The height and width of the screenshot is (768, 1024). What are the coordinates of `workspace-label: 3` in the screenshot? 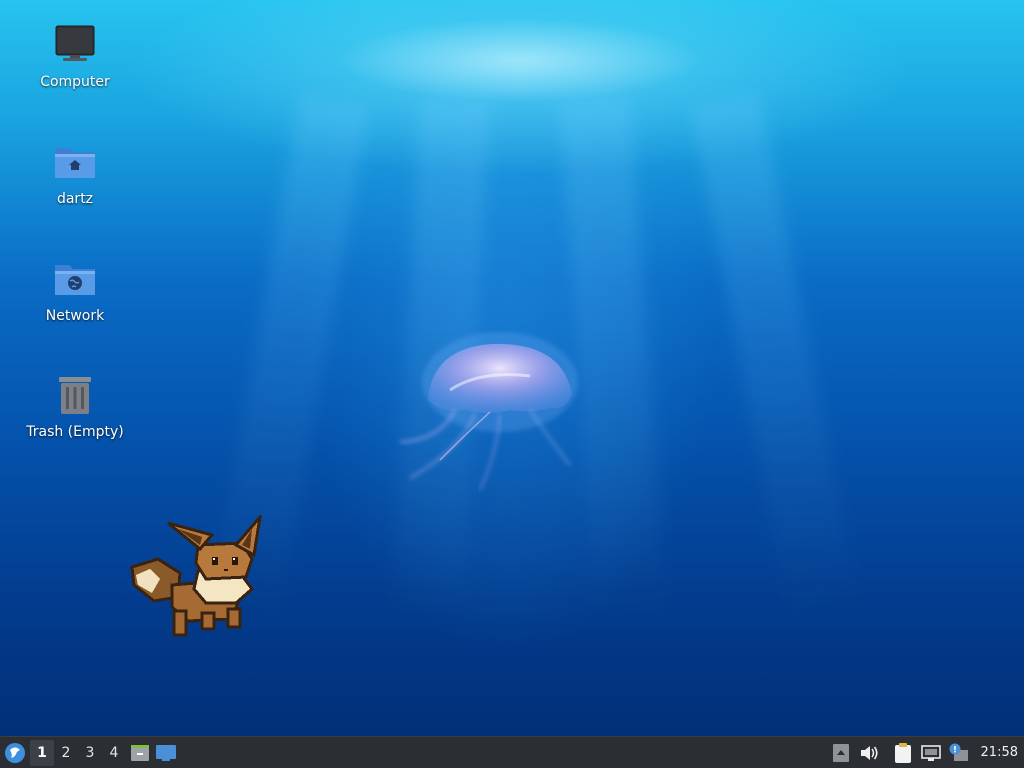 It's located at (90, 752).